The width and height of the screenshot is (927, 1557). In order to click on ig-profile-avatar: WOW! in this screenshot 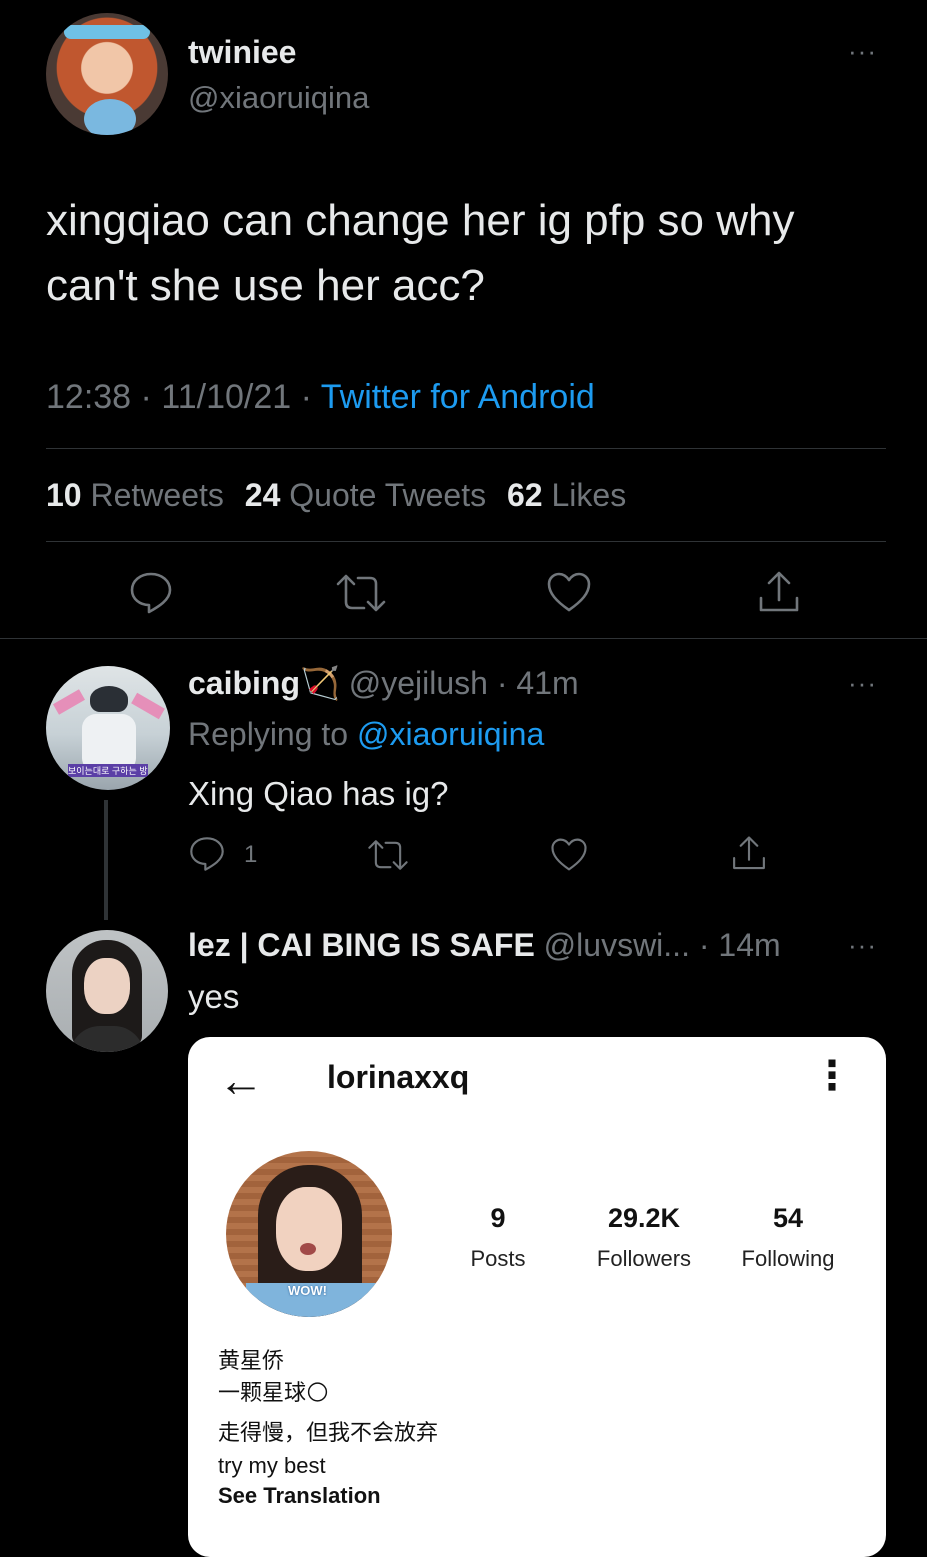, I will do `click(309, 1234)`.